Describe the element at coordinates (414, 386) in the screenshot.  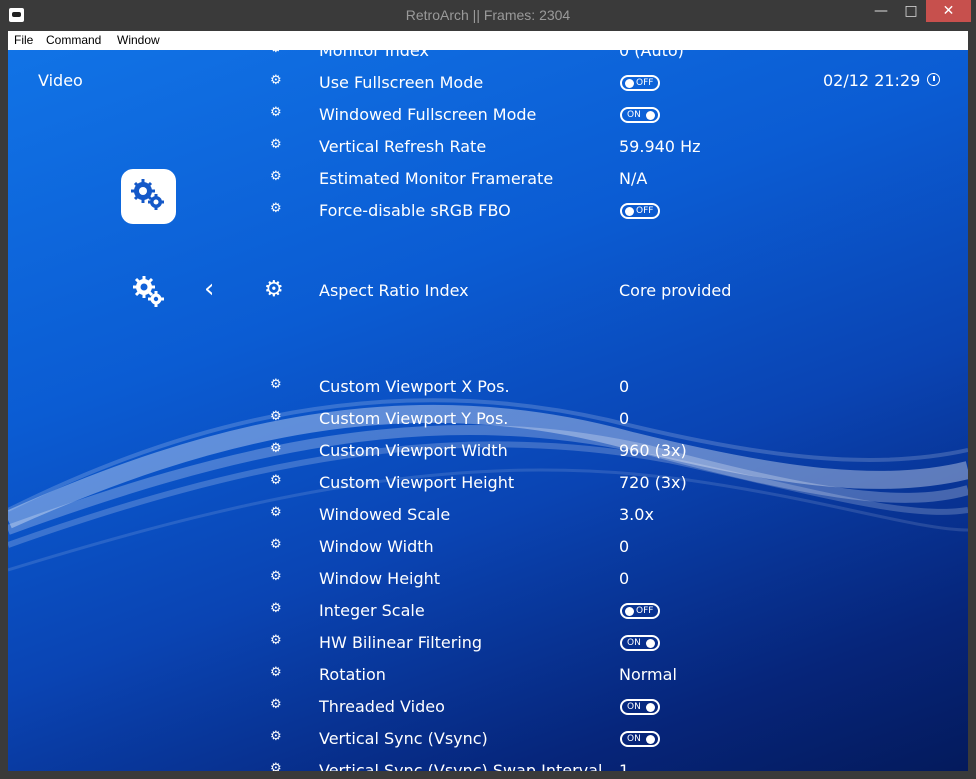
I see `setting-label: Custom Viewport X Pos.` at that location.